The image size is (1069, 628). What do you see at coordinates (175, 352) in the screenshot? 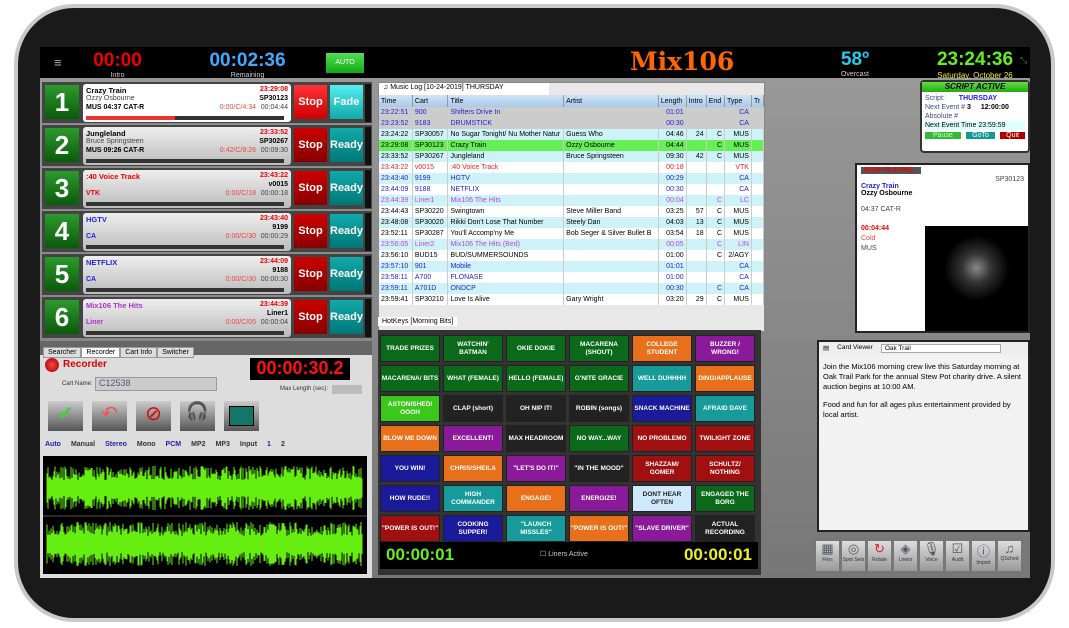
I see `tab-switcher: Switcher` at bounding box center [175, 352].